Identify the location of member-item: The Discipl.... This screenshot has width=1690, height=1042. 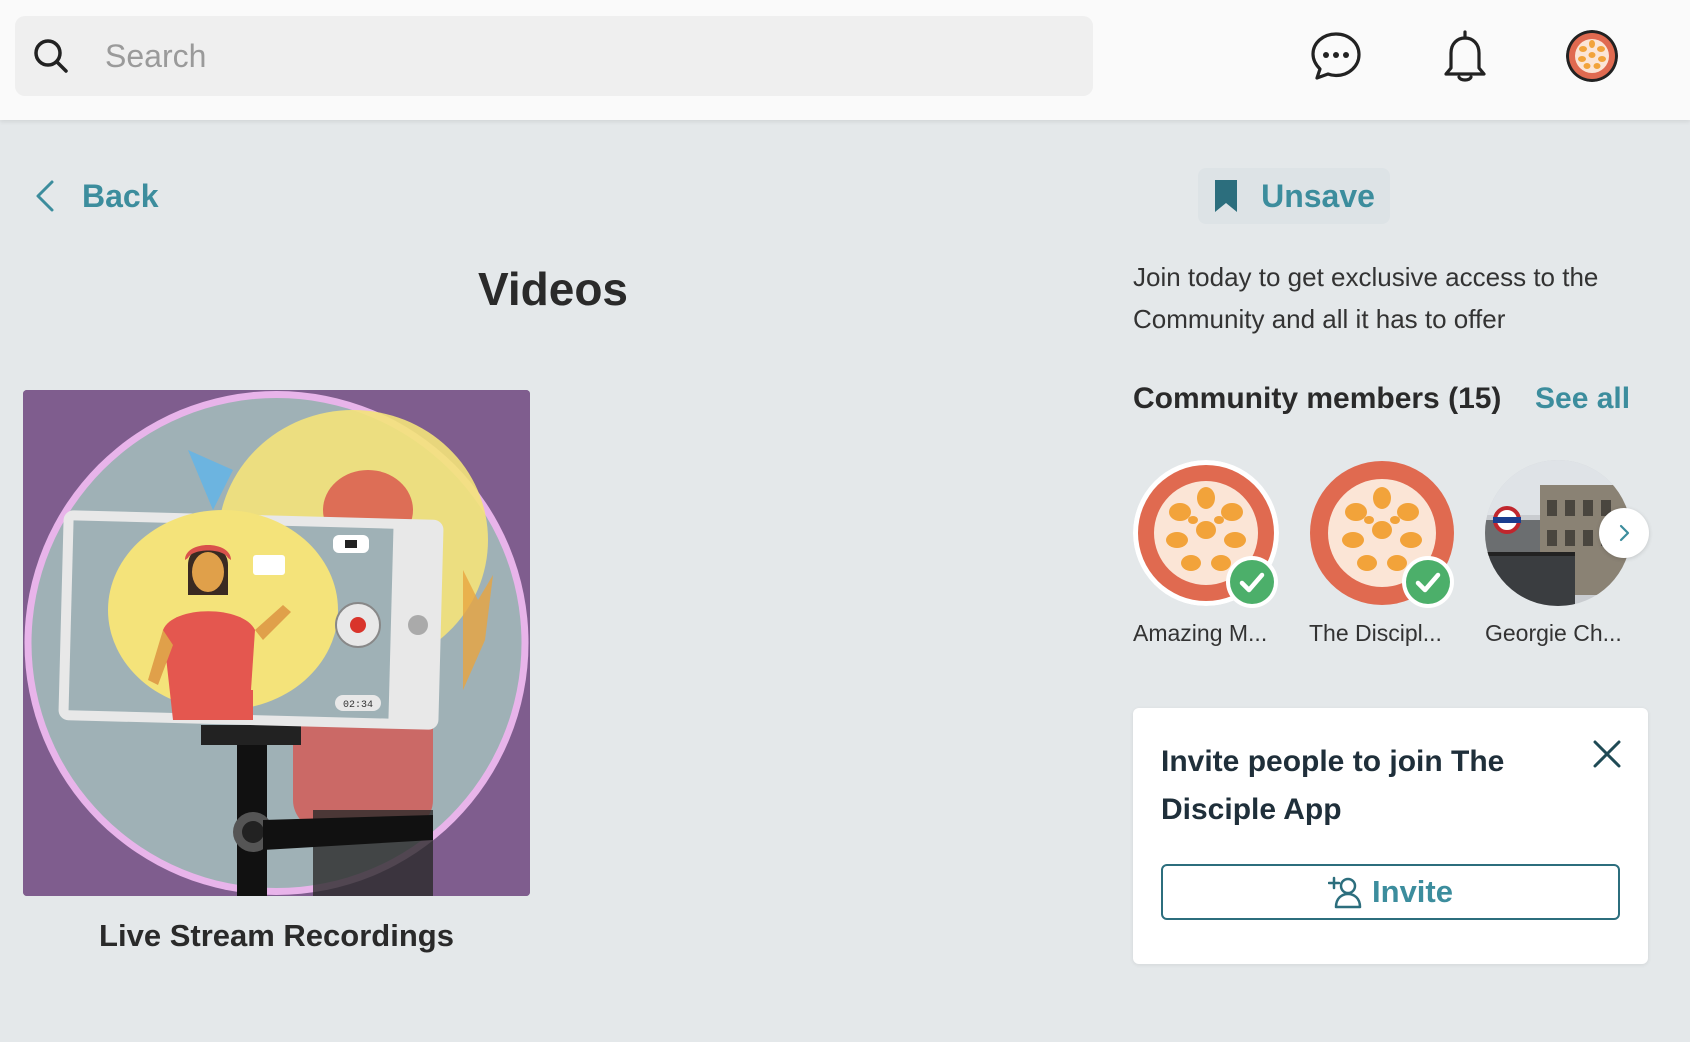
(1382, 553).